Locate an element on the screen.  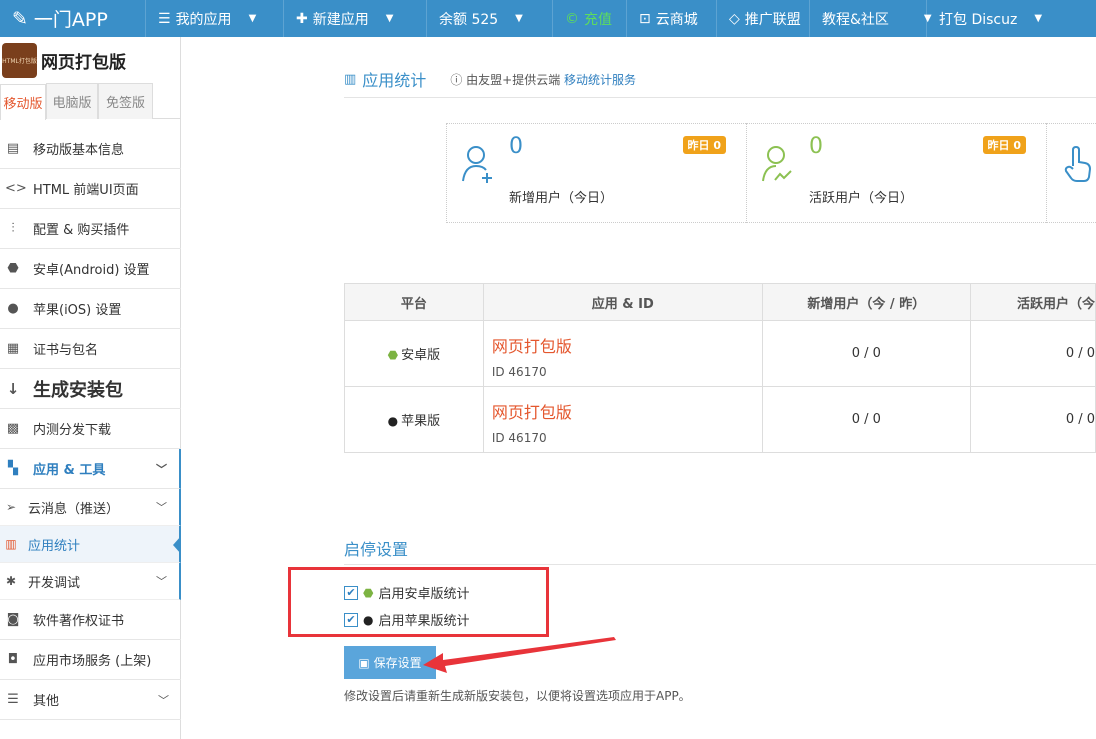
nav-cloud-store: ⊡ 云商城 is located at coordinates (671, 18).